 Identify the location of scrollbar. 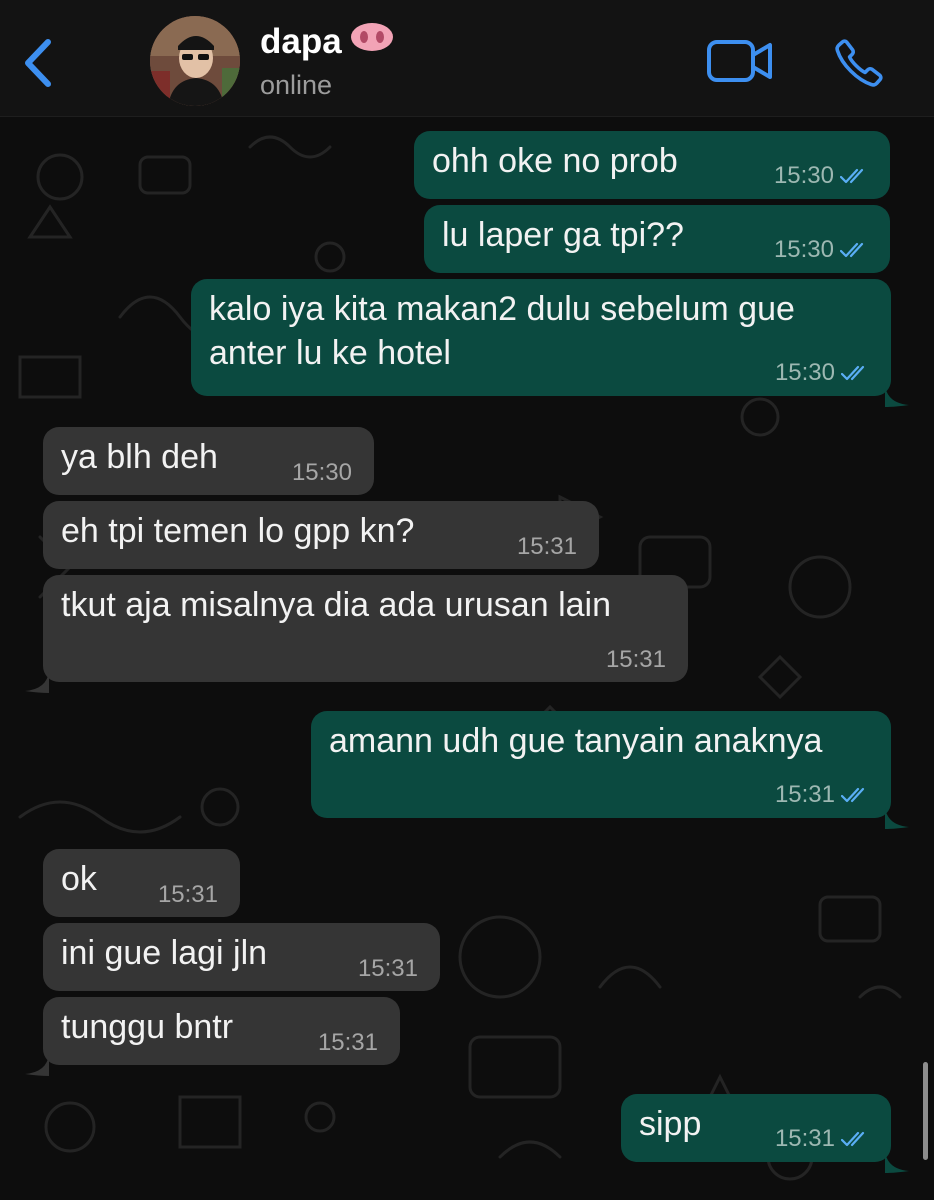
(925, 1111).